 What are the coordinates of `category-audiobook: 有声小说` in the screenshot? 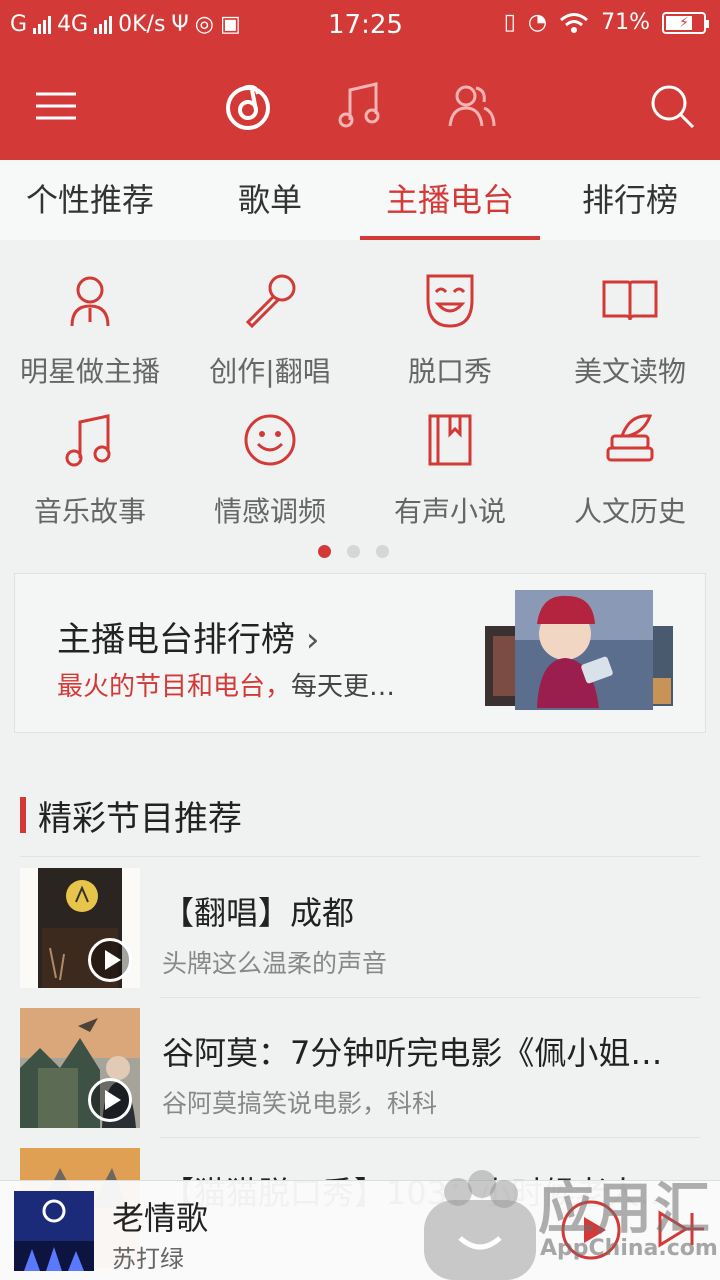 It's located at (450, 470).